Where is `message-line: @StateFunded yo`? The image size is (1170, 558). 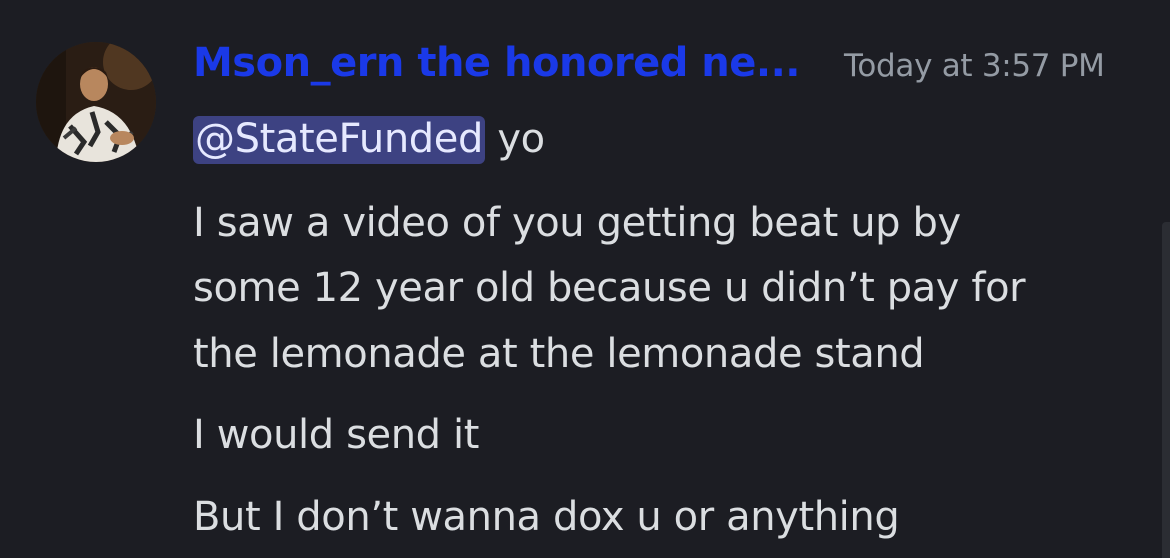
message-line: @StateFunded yo is located at coordinates (369, 139).